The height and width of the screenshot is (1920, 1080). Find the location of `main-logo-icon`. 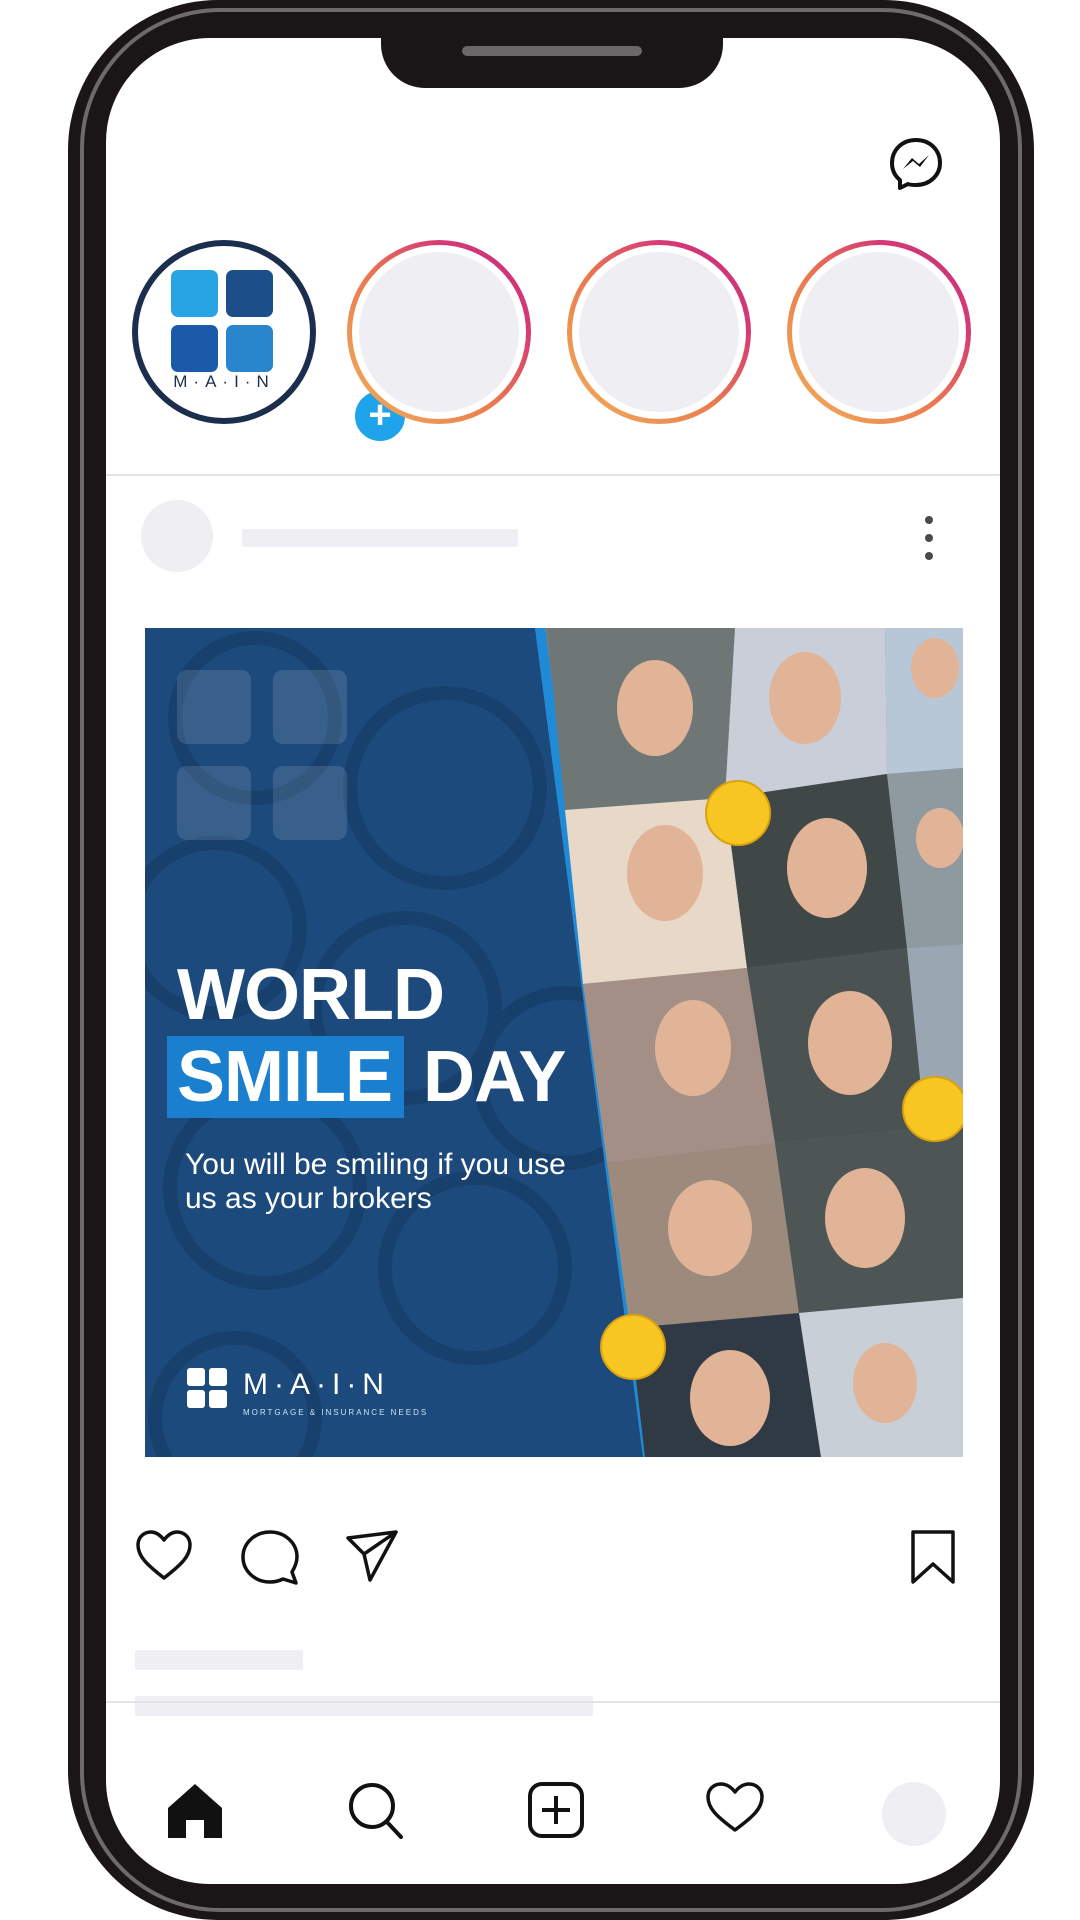

main-logo-icon is located at coordinates (223, 322).